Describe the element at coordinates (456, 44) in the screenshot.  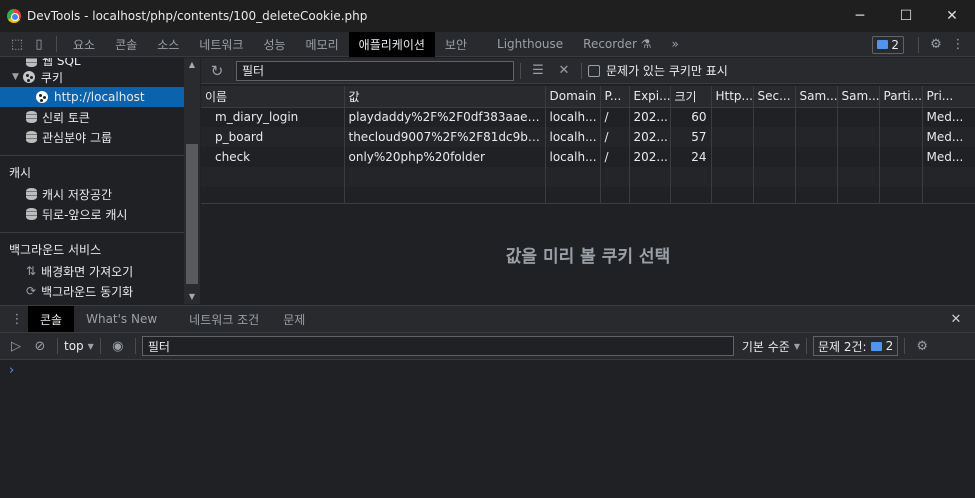
I see `tab-security: 보안` at that location.